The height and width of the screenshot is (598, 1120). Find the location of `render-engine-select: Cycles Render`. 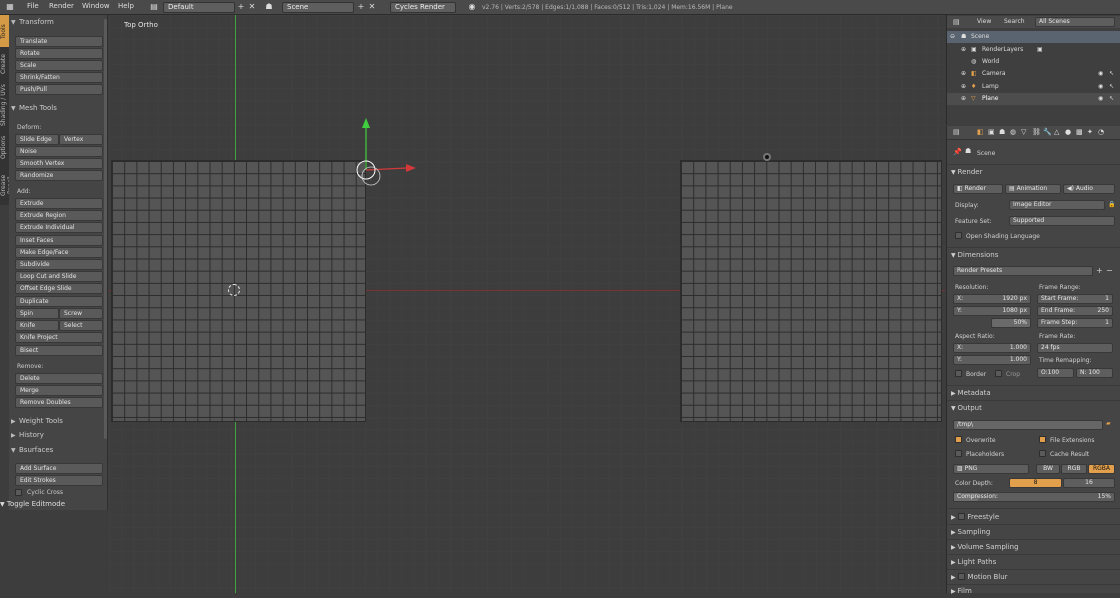

render-engine-select: Cycles Render is located at coordinates (423, 7).